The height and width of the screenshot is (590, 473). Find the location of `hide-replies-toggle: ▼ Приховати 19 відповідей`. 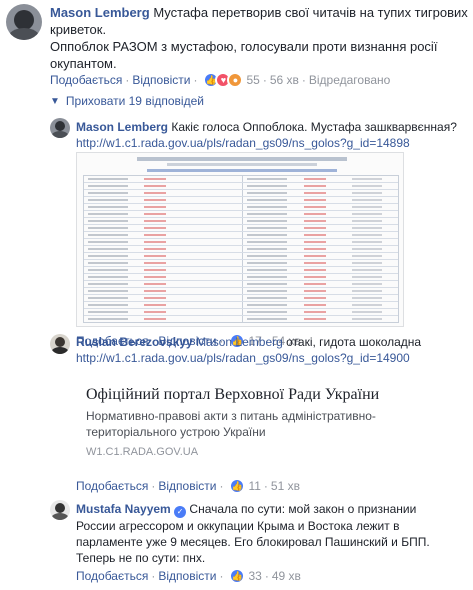

hide-replies-toggle: ▼ Приховати 19 відповідей is located at coordinates (127, 101).